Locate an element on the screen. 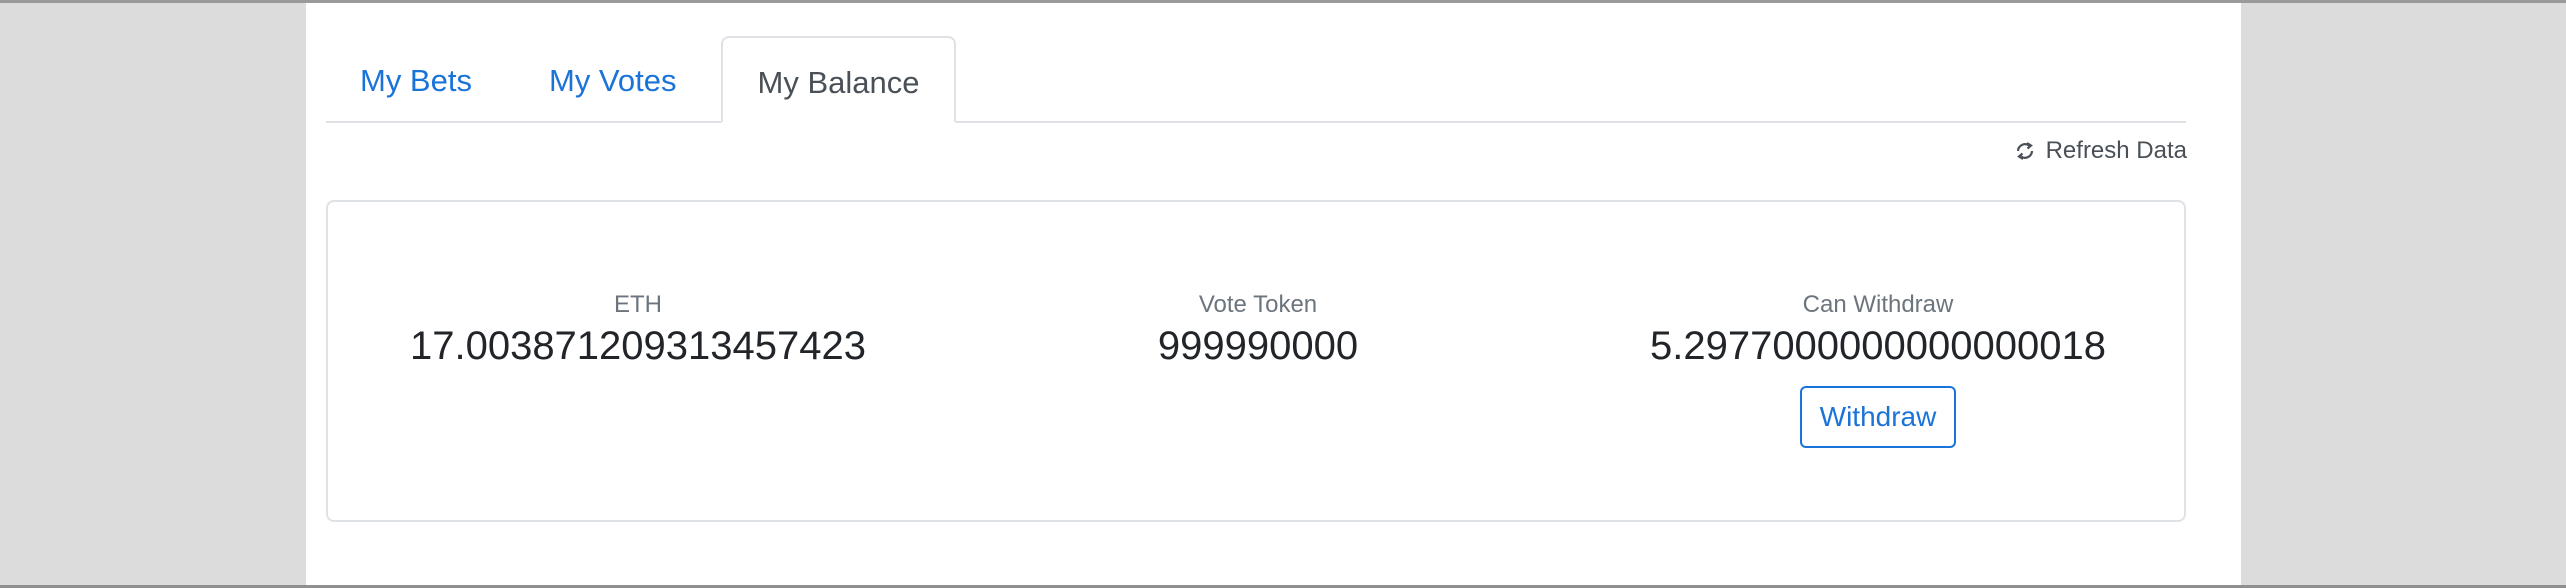 The image size is (2566, 588). vote-token-balance: Vote Token 999990000 is located at coordinates (1258, 331).